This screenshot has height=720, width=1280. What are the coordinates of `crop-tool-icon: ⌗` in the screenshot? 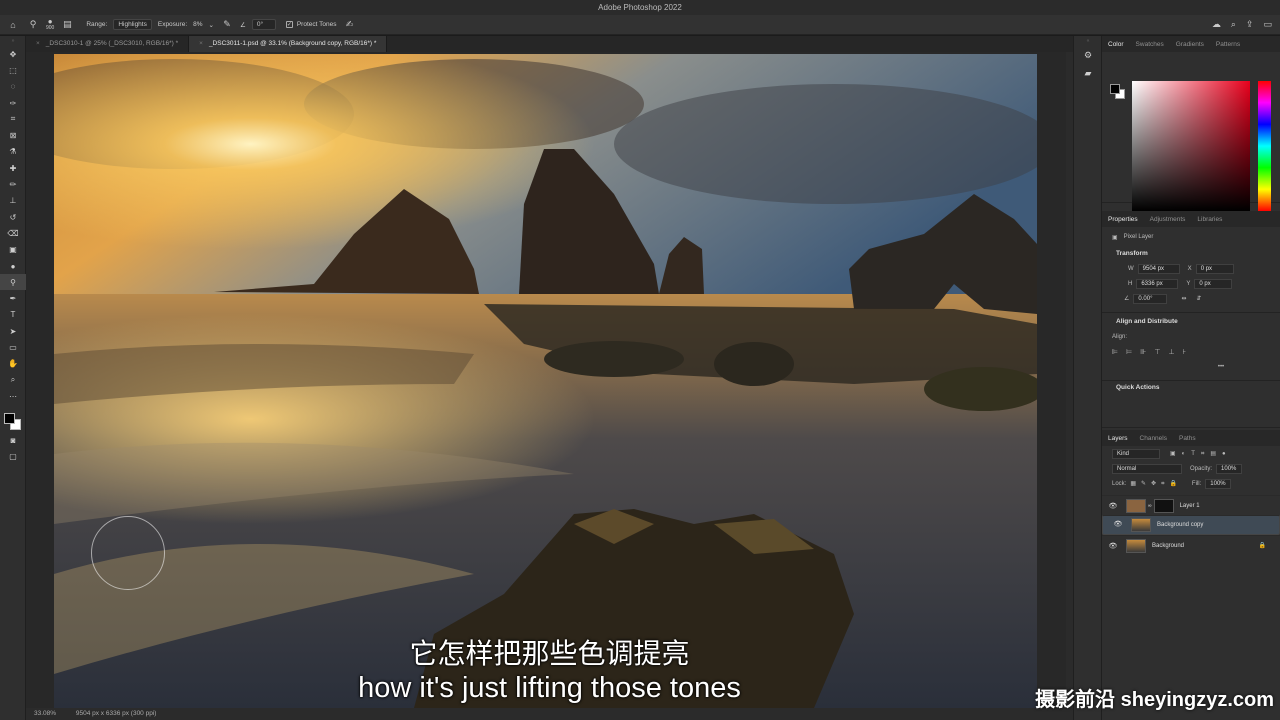 It's located at (13, 119).